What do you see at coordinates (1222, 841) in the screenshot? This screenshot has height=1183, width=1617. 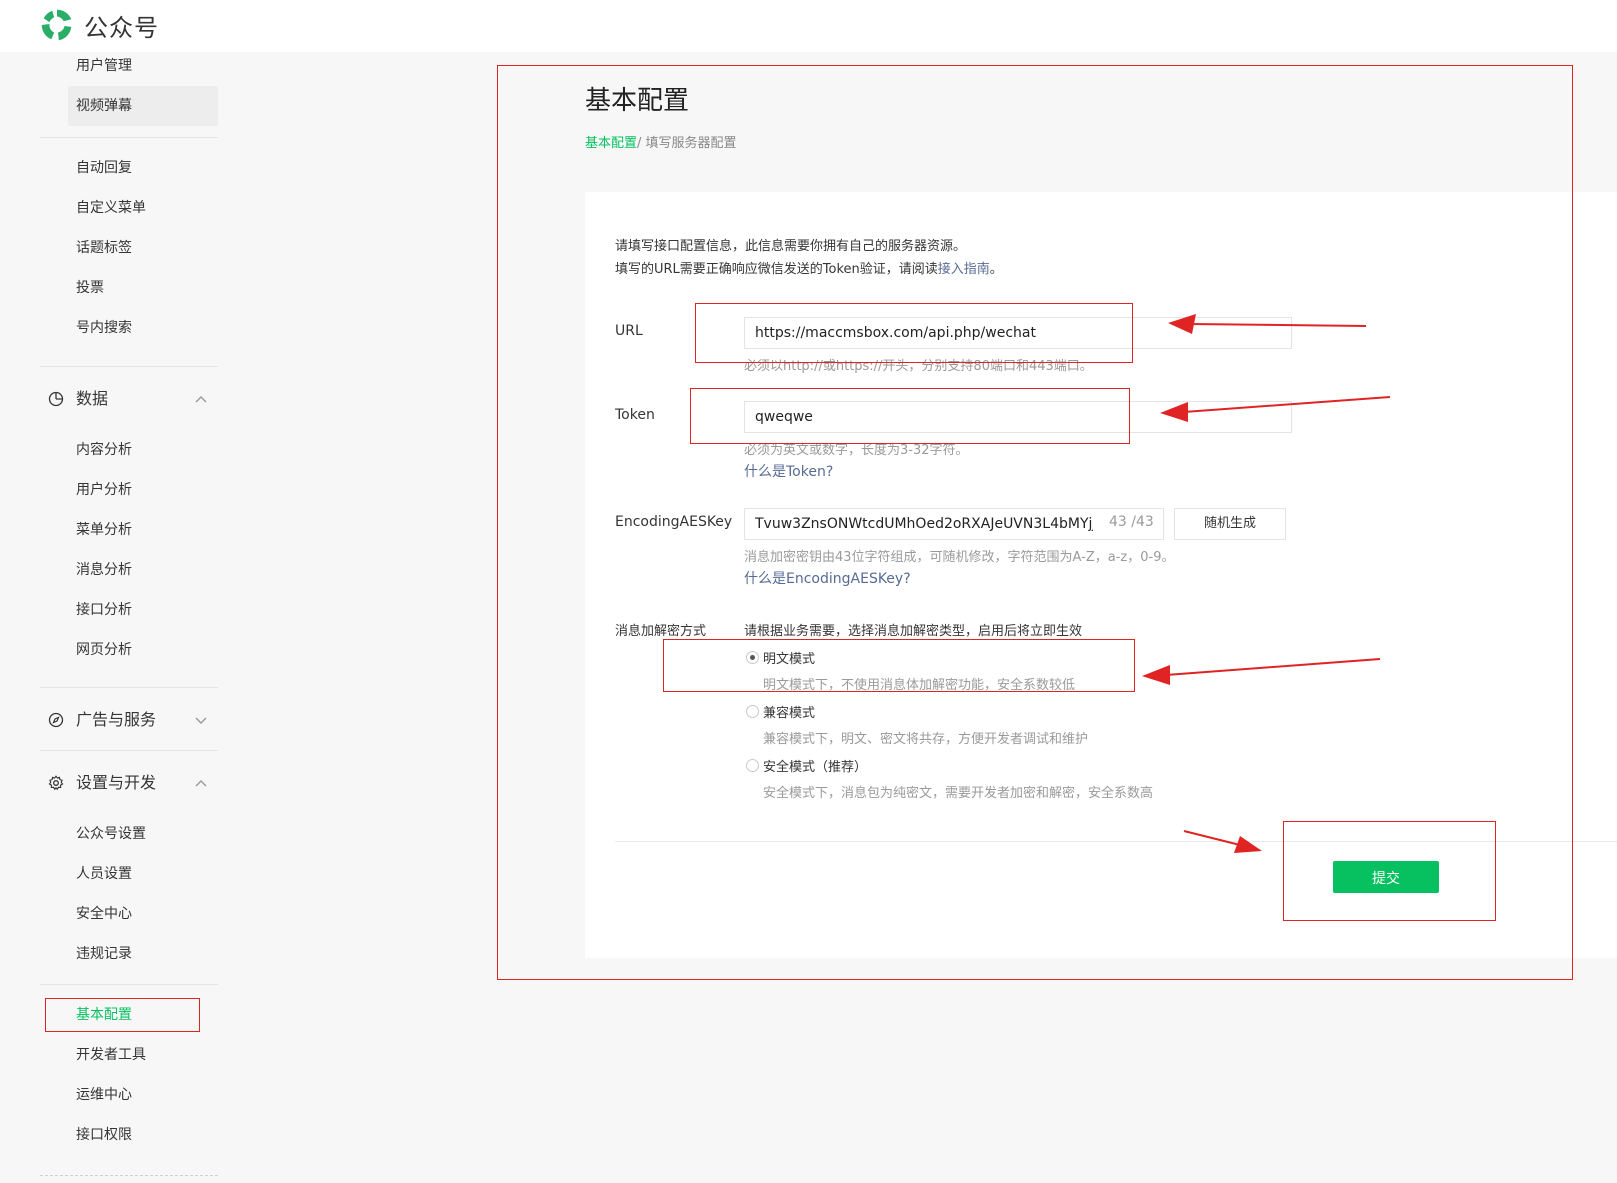 I see `annotation-arrow-submit` at bounding box center [1222, 841].